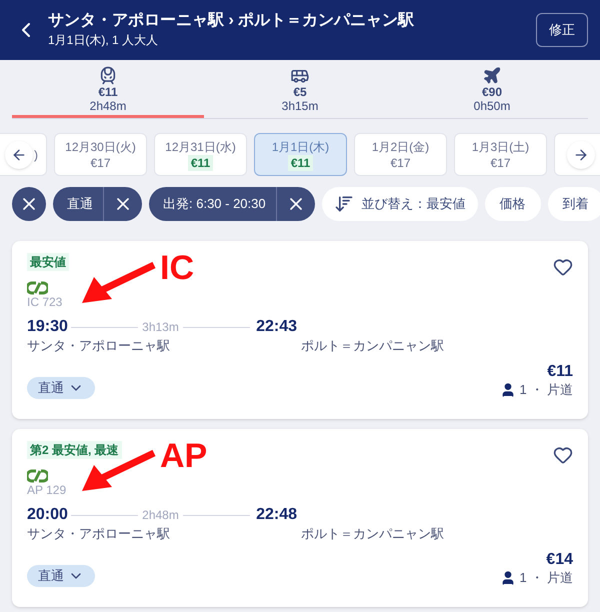 The width and height of the screenshot is (600, 612). What do you see at coordinates (344, 204) in the screenshot?
I see `sort-icon` at bounding box center [344, 204].